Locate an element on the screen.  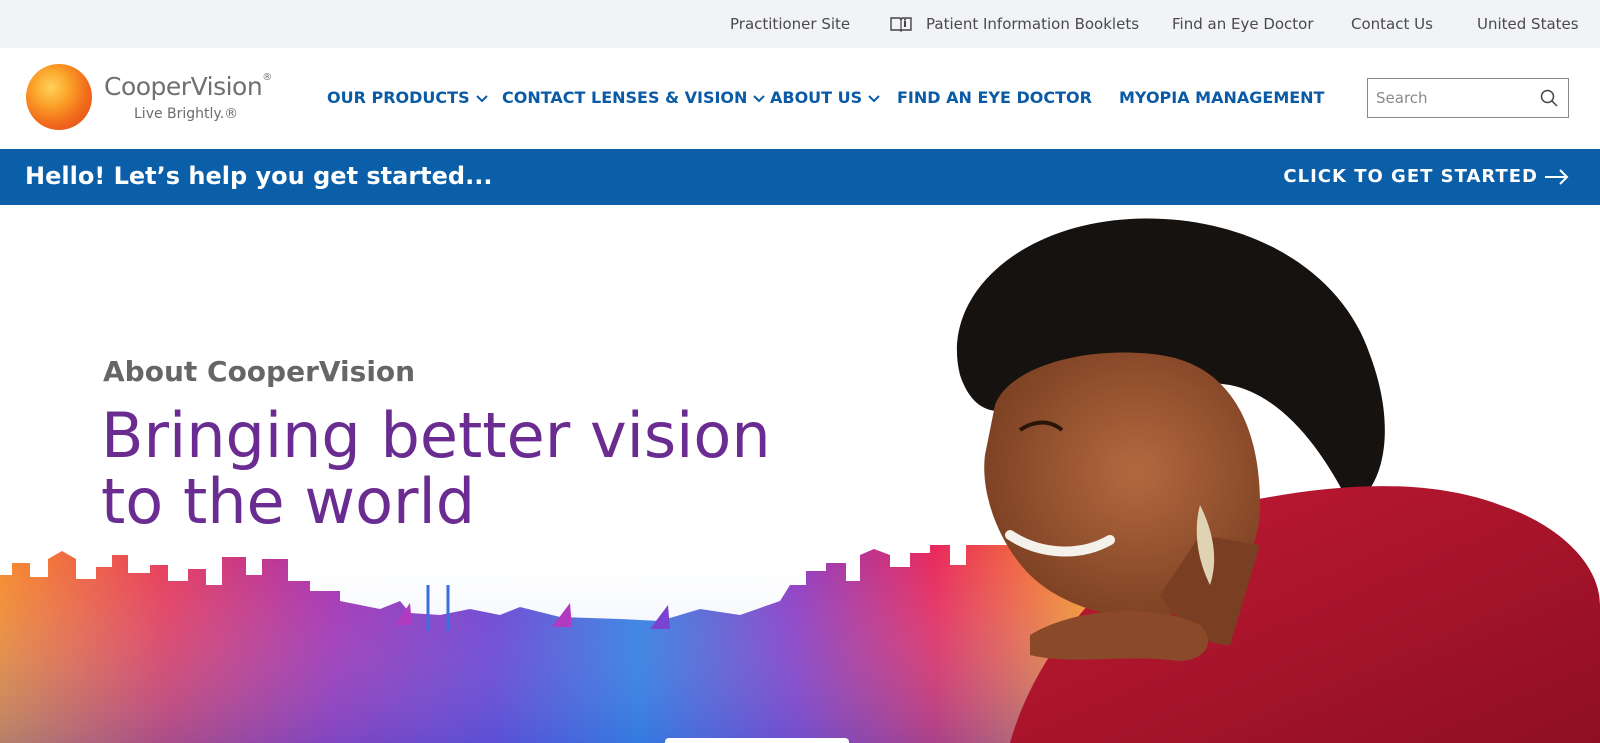
hero-eyebrow: About CooperVision is located at coordinates (259, 371).